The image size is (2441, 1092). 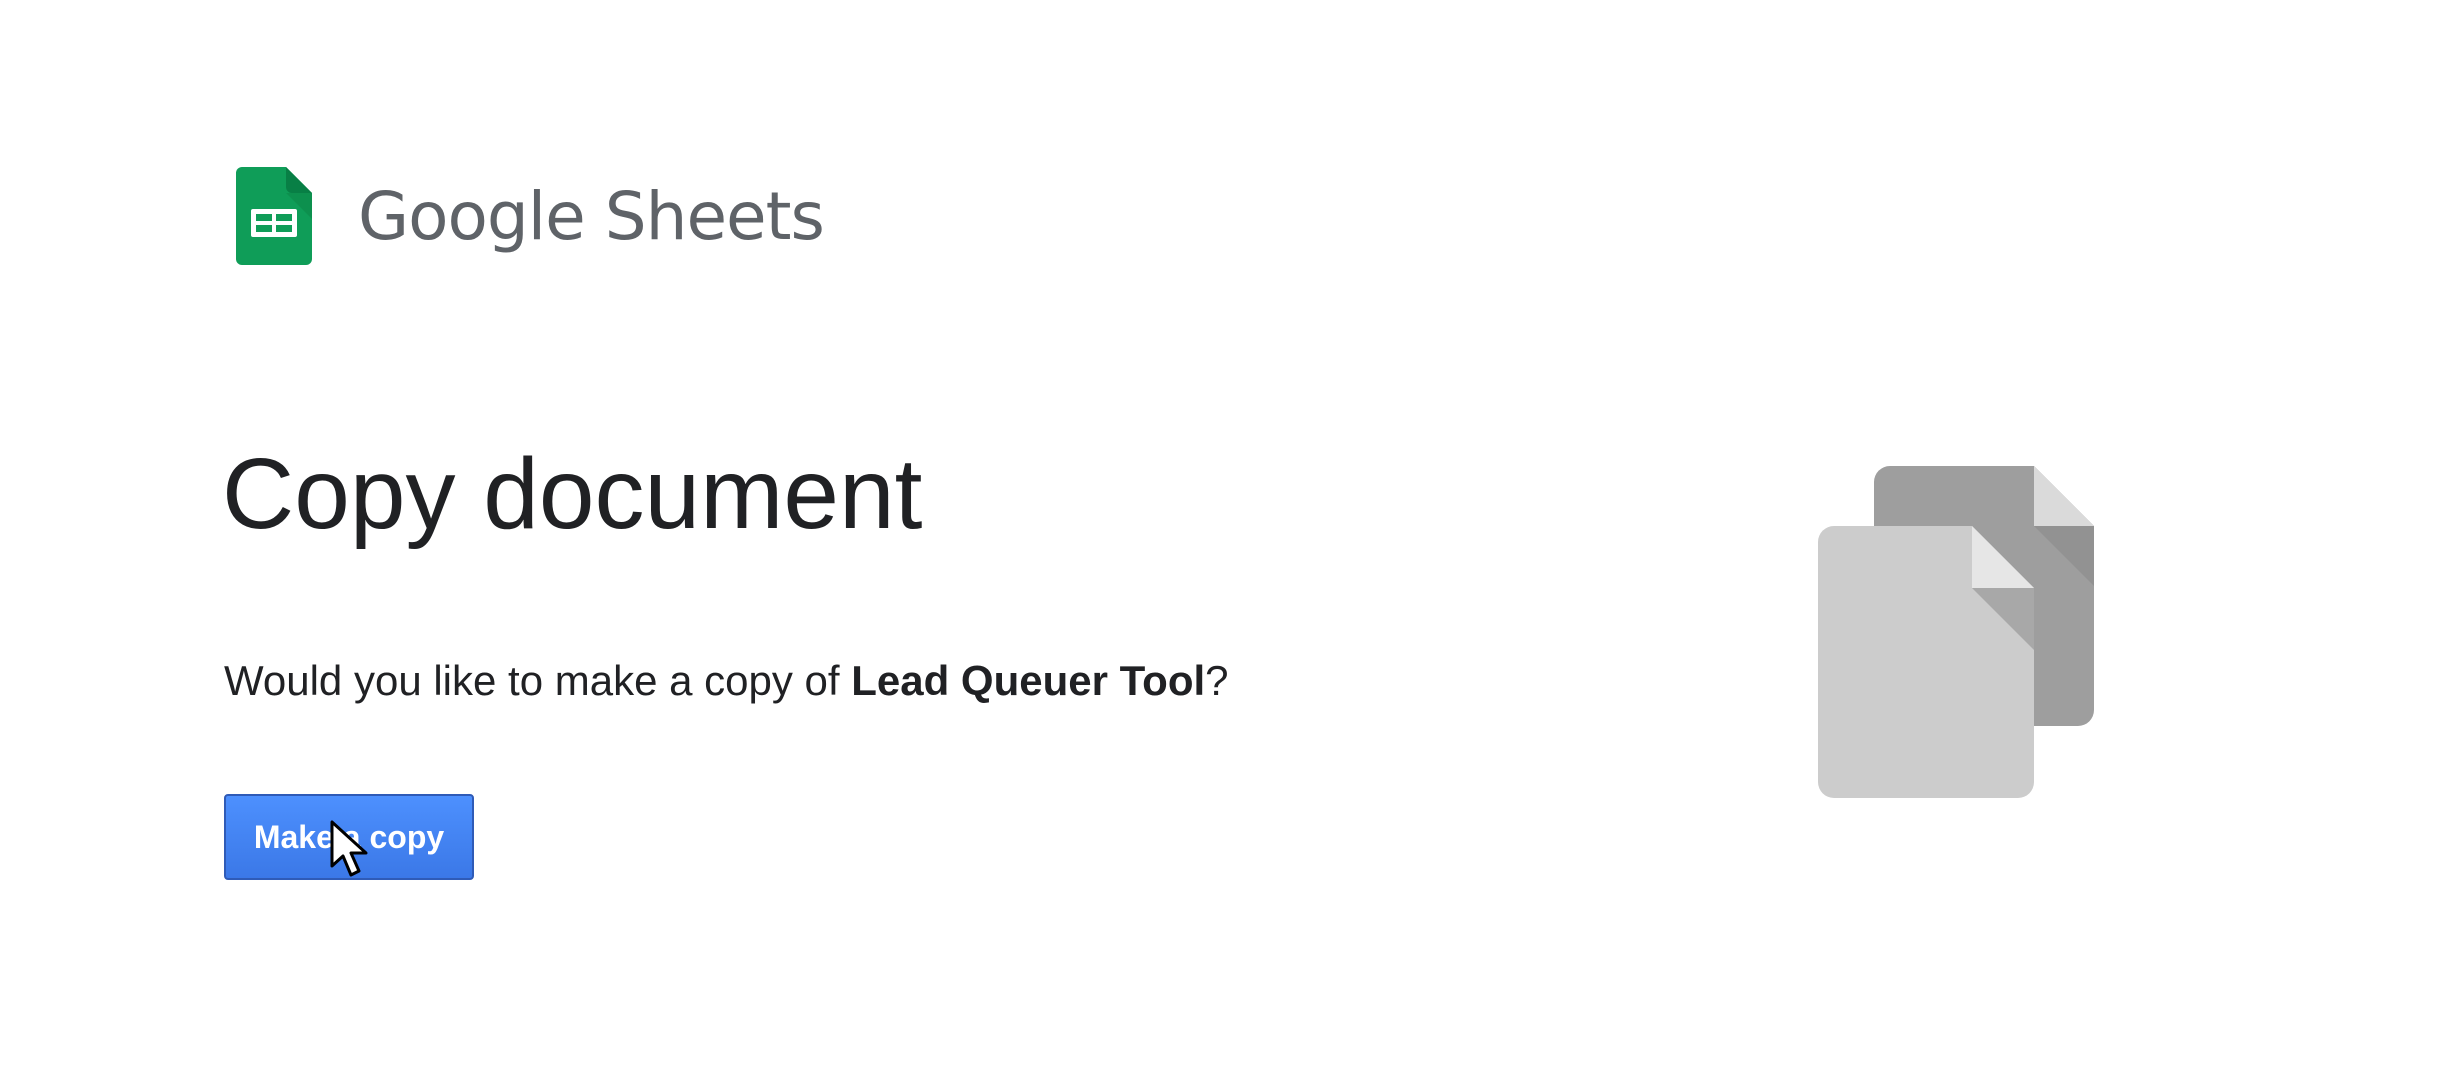 I want to click on google-sheets-logo-icon, so click(x=274, y=216).